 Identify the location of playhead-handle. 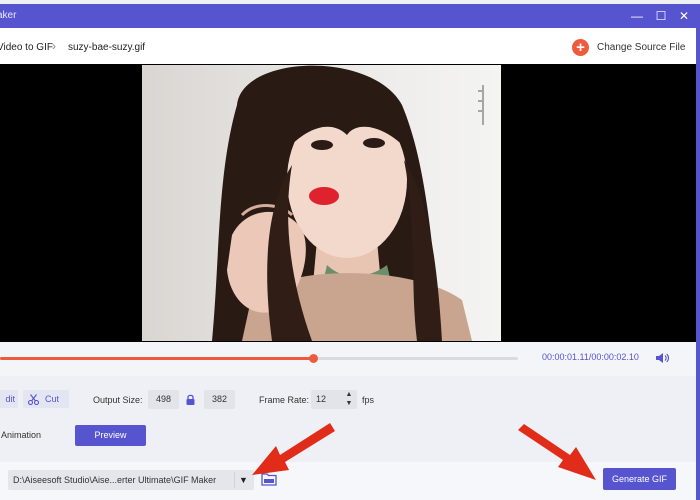
(314, 358).